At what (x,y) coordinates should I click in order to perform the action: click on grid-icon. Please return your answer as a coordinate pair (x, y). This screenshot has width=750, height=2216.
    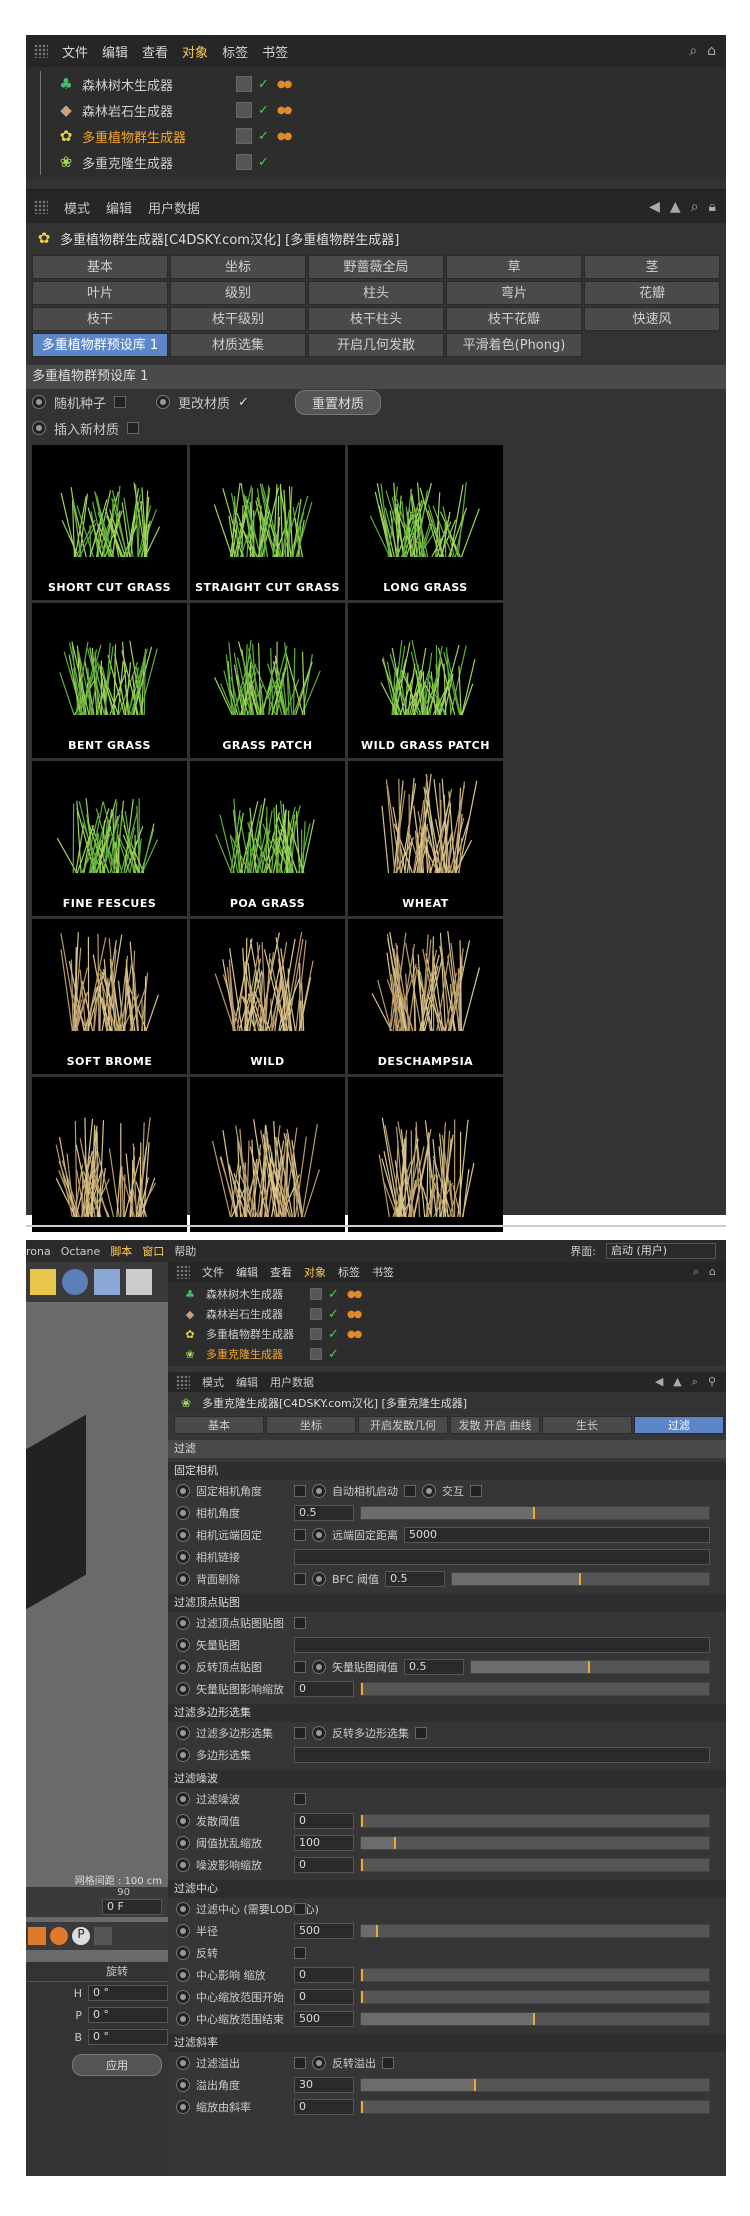
    Looking at the image, I should click on (107, 1282).